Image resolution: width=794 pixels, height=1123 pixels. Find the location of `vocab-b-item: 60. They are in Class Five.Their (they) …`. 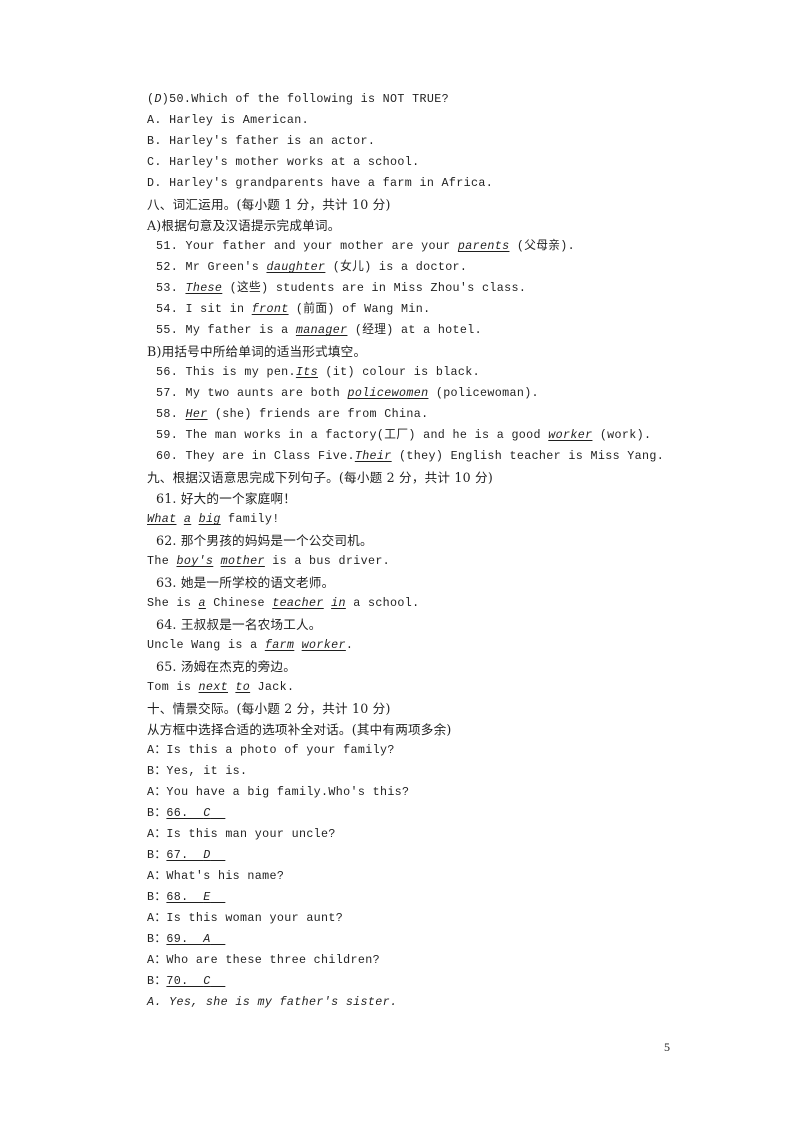

vocab-b-item: 60. They are in Class Five.Their (they) … is located at coordinates (427, 456).